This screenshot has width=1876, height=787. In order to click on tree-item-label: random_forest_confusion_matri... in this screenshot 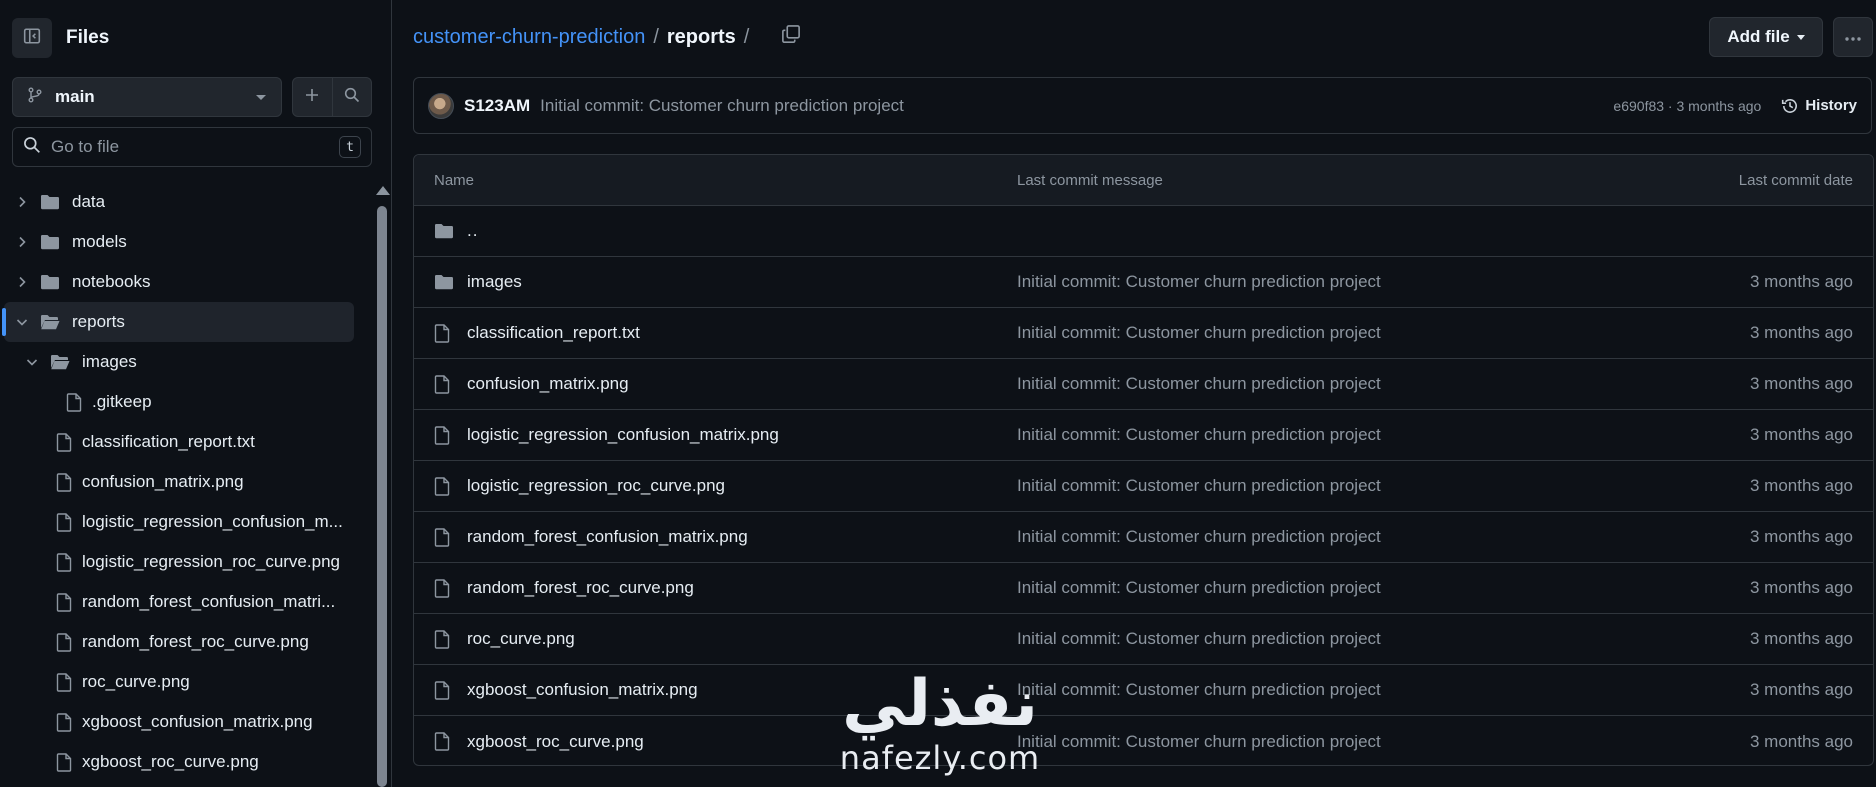, I will do `click(209, 601)`.